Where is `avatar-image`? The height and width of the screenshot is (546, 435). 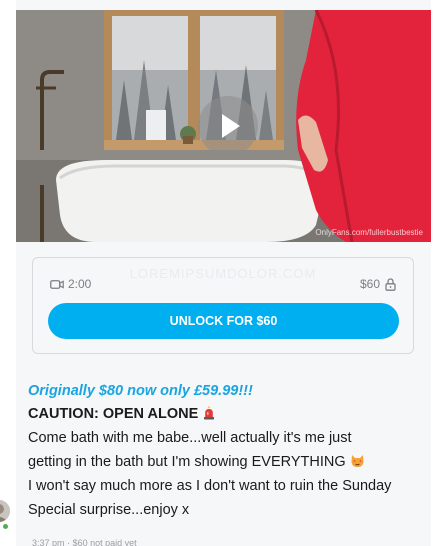
avatar-image is located at coordinates (5, 511).